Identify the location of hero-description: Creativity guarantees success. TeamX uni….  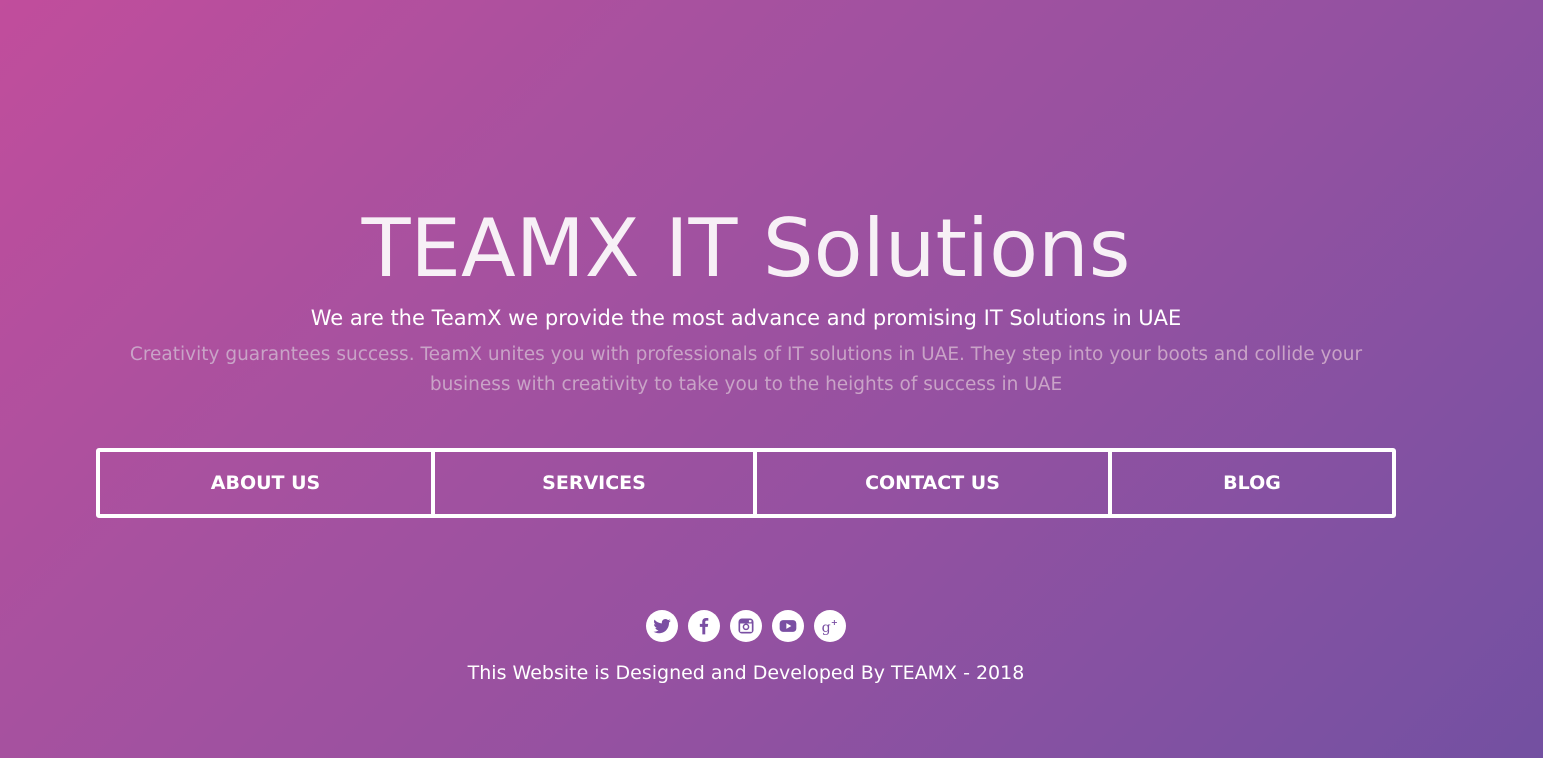
(746, 369).